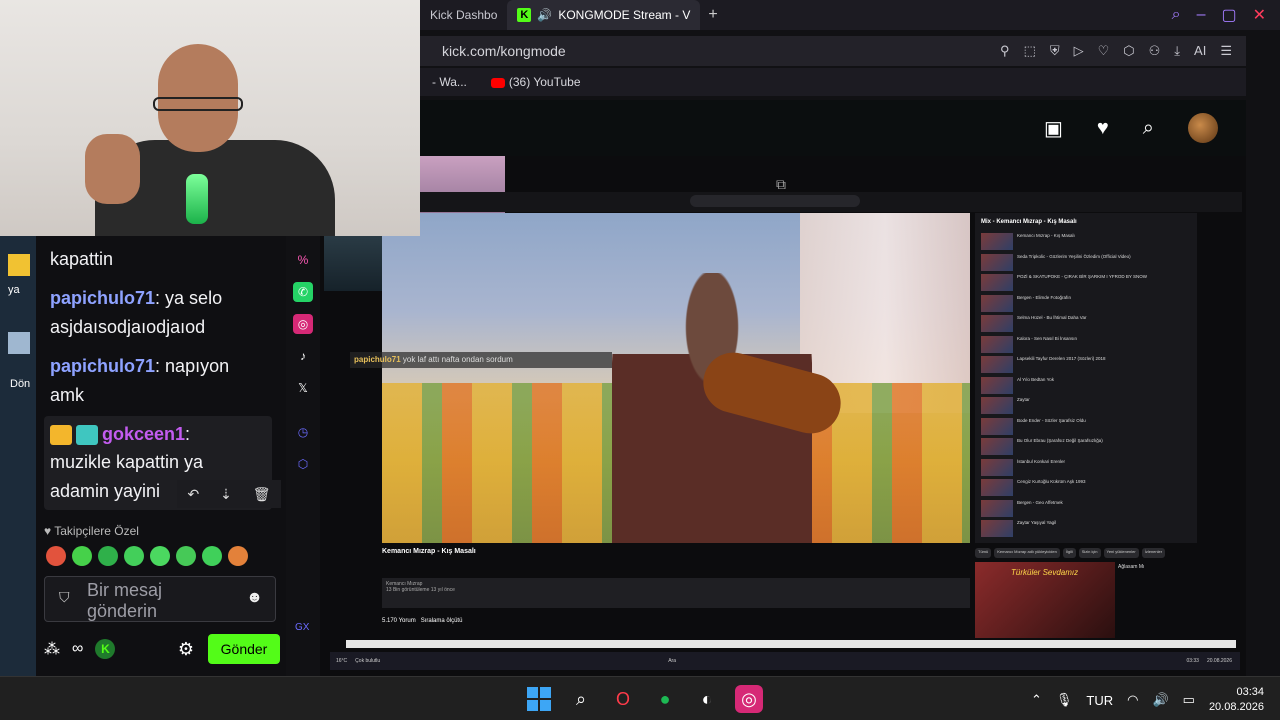 The width and height of the screenshot is (1280, 720). What do you see at coordinates (52, 649) in the screenshot?
I see `points-icon: ⁂` at bounding box center [52, 649].